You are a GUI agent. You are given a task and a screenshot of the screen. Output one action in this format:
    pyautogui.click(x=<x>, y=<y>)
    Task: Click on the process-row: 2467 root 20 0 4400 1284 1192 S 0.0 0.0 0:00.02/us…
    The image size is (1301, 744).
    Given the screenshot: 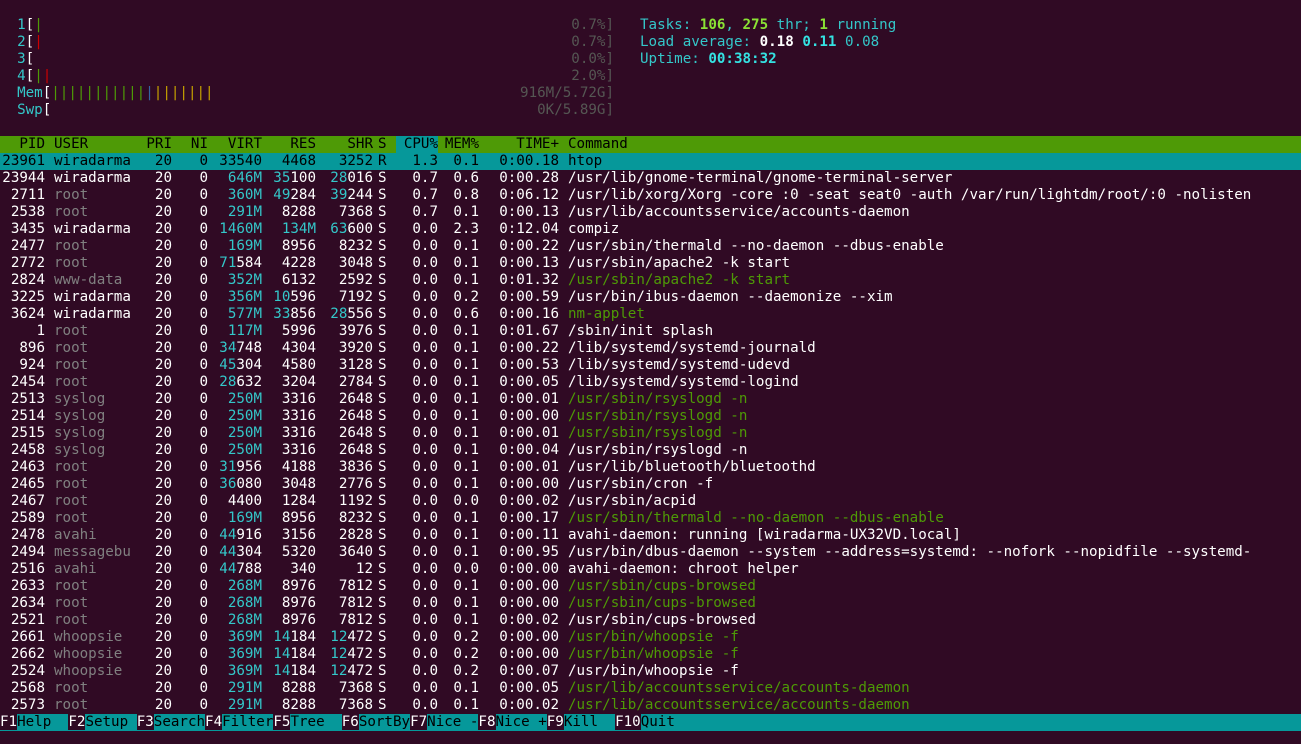 What is the action you would take?
    pyautogui.click(x=650, y=501)
    